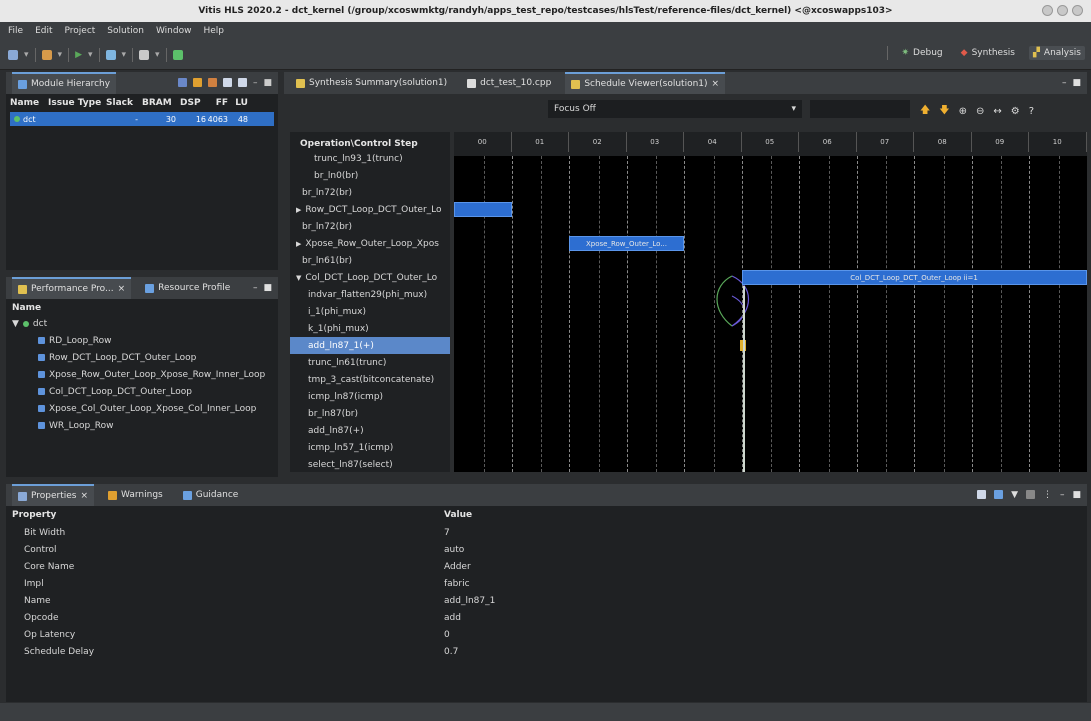 The image size is (1091, 721). I want to click on list-item: WR_Loop_Row, so click(142, 425).